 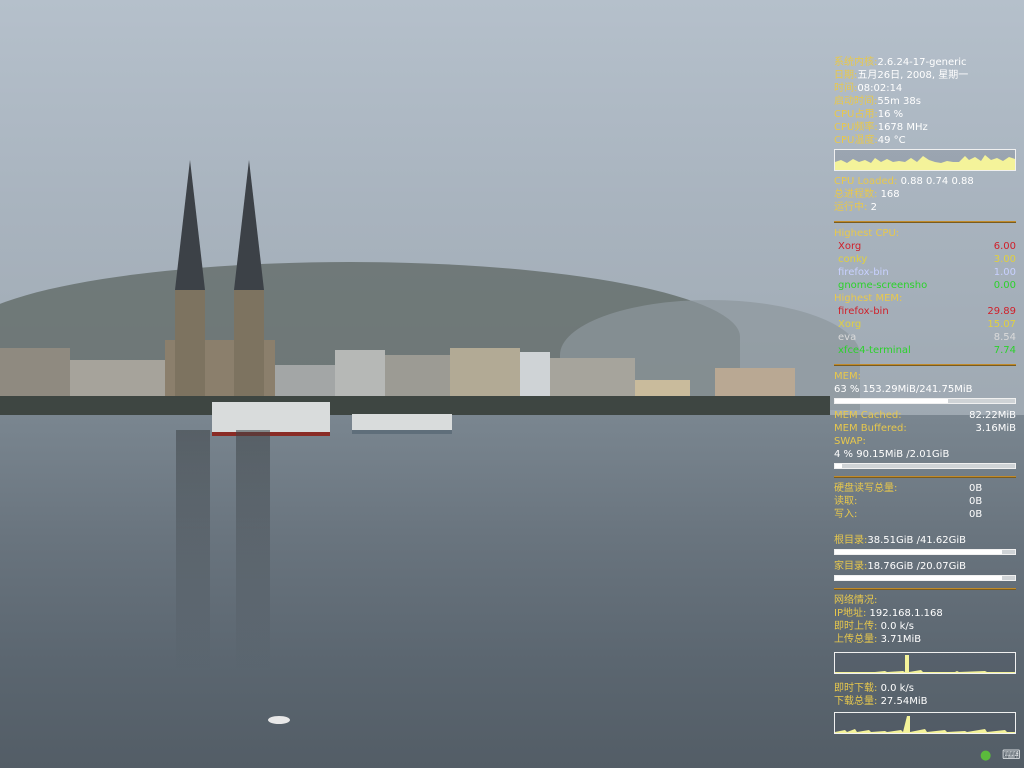 What do you see at coordinates (925, 101) in the screenshot?
I see `uptime-row: 启动时间:55m 38s` at bounding box center [925, 101].